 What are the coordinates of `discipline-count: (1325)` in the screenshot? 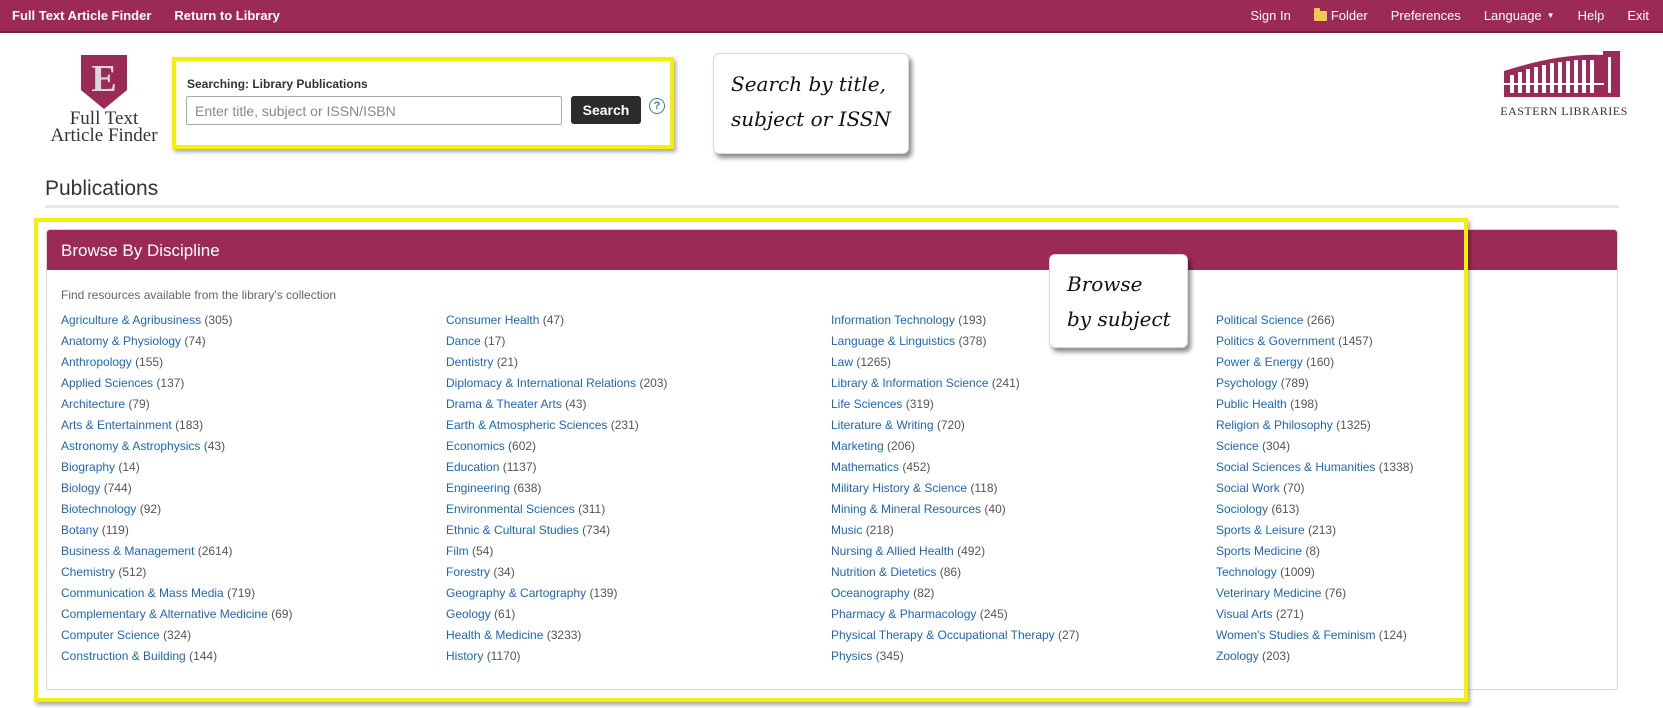 It's located at (1353, 425).